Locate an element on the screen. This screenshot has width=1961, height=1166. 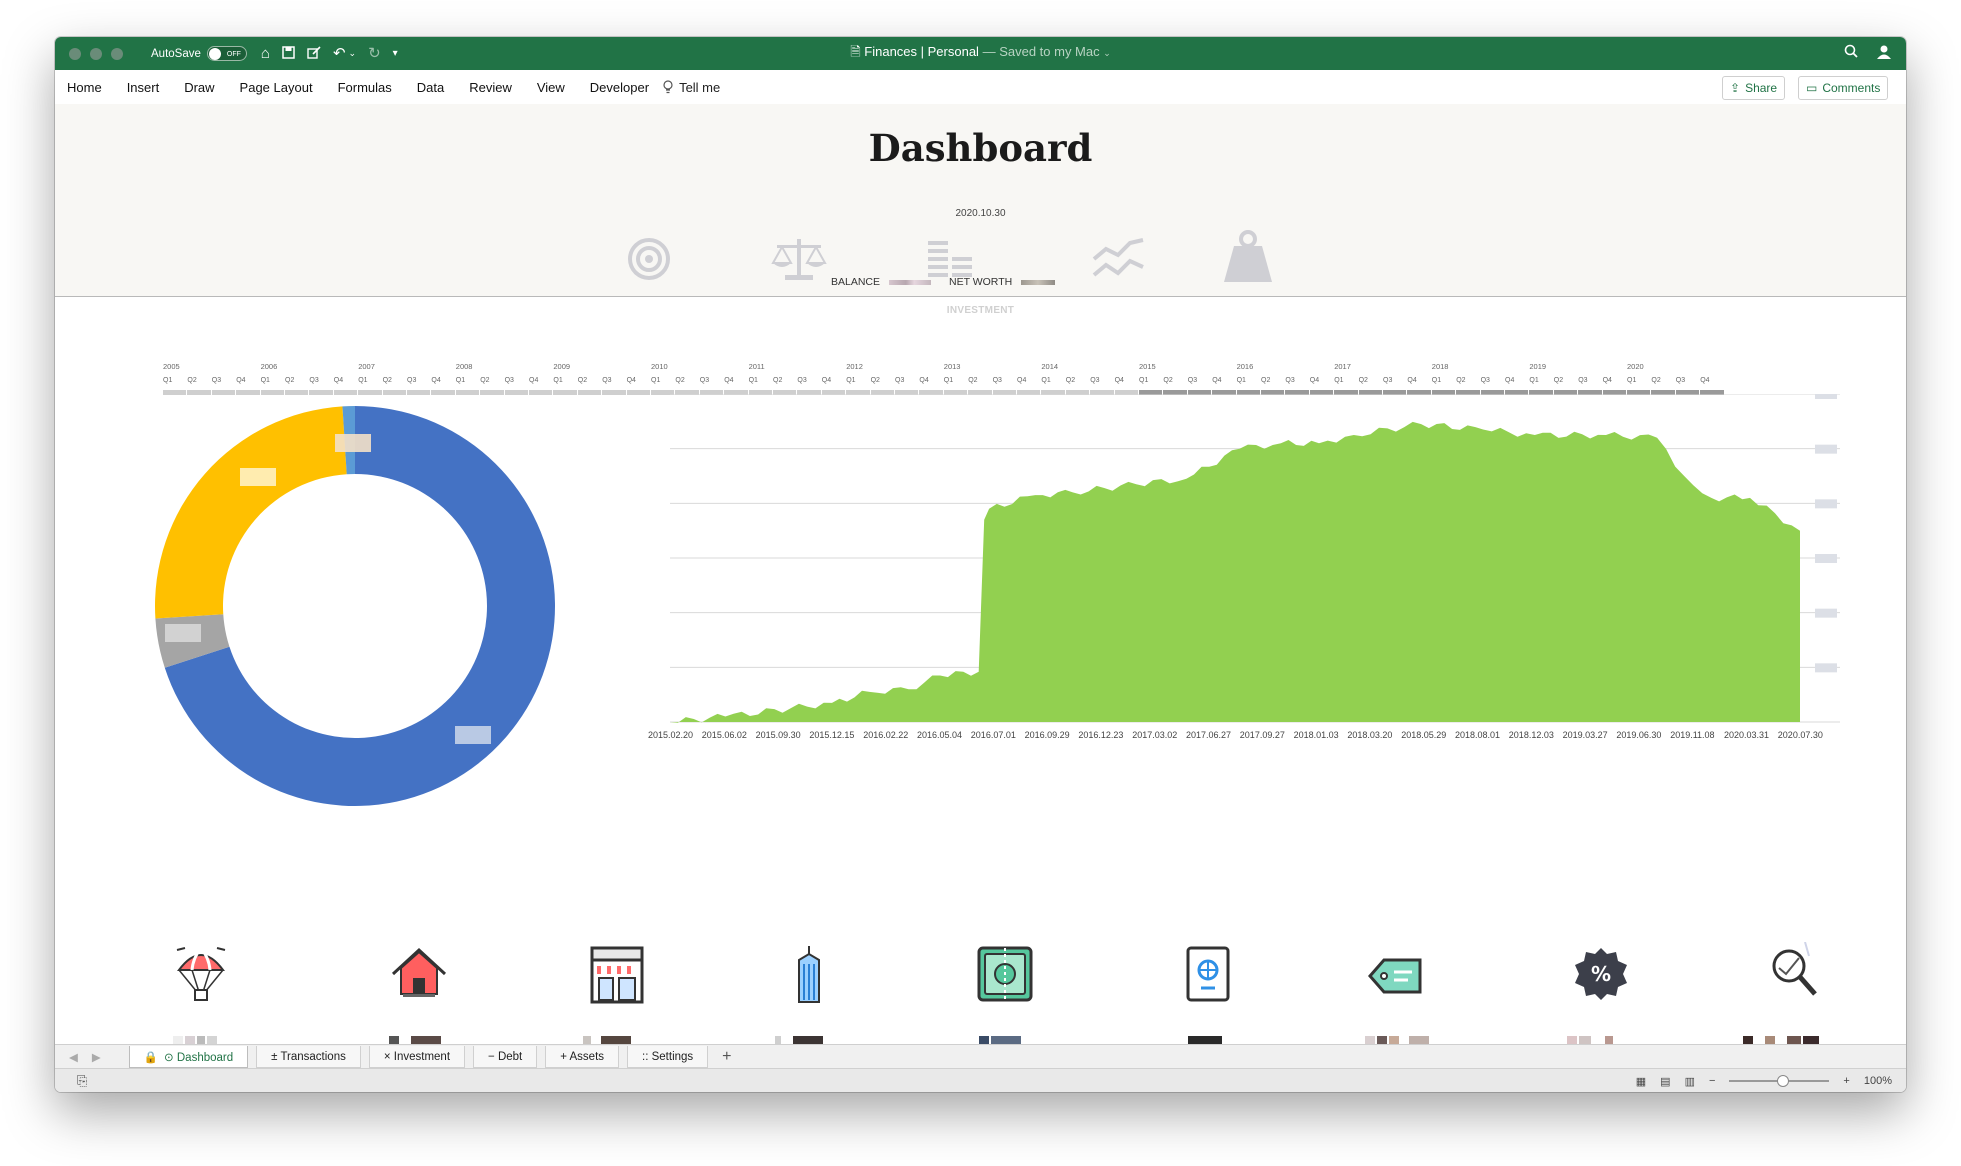
minimize-window-button is located at coordinates (96, 53).